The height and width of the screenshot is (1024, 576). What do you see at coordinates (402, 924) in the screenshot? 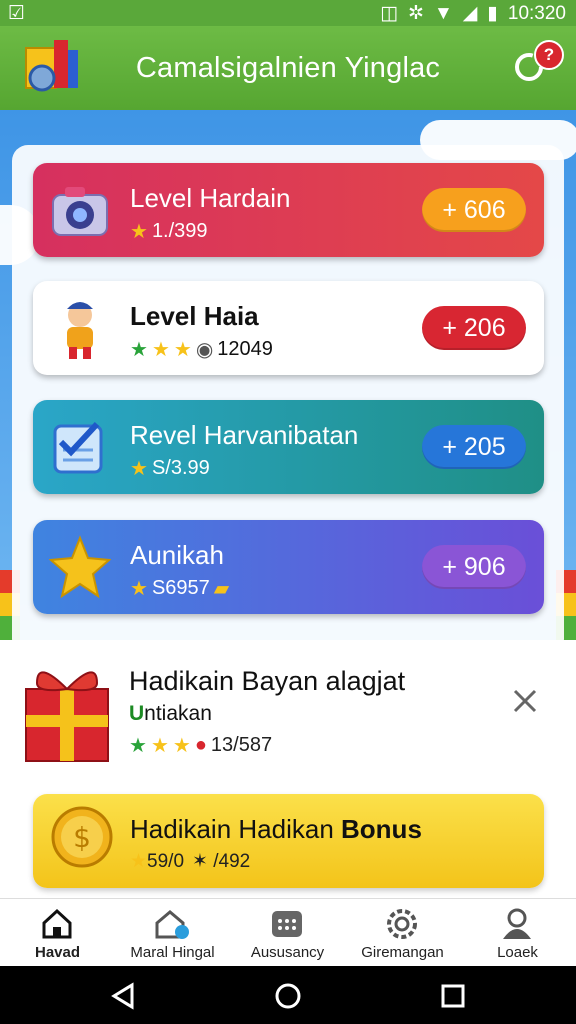
I see `settings-icon` at bounding box center [402, 924].